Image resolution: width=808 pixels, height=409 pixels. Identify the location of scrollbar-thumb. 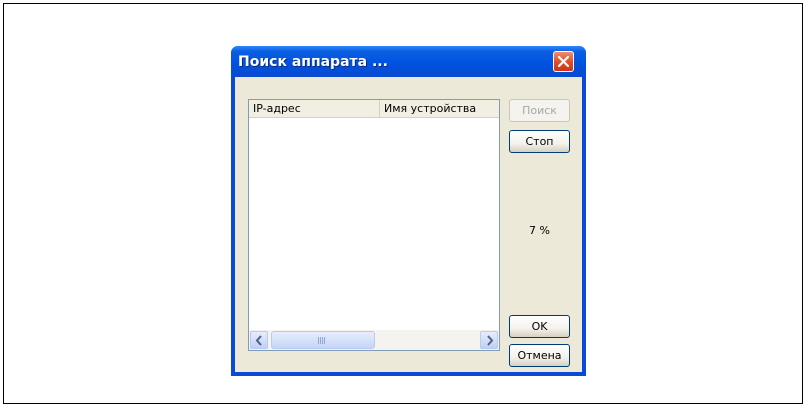
(323, 340).